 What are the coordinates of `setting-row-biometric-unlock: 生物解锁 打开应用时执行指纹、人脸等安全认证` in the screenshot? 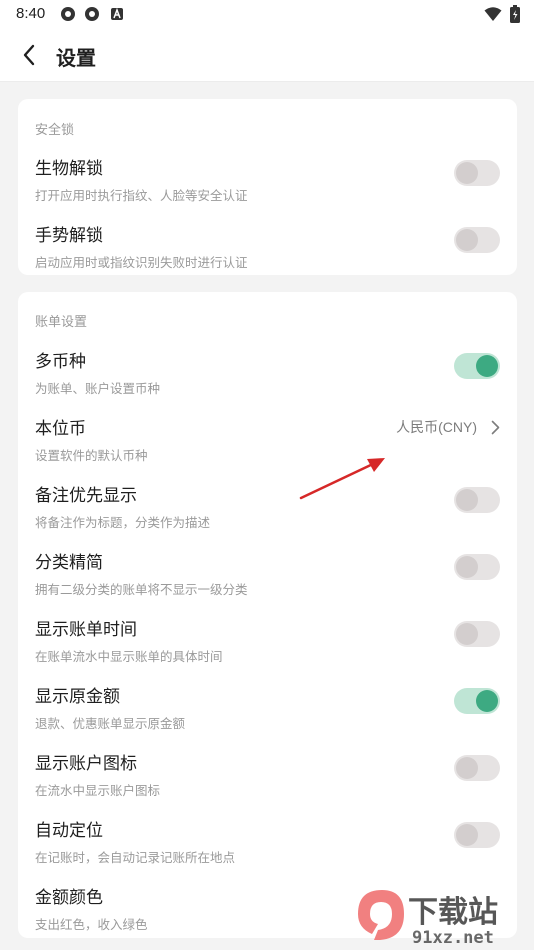 It's located at (267, 185).